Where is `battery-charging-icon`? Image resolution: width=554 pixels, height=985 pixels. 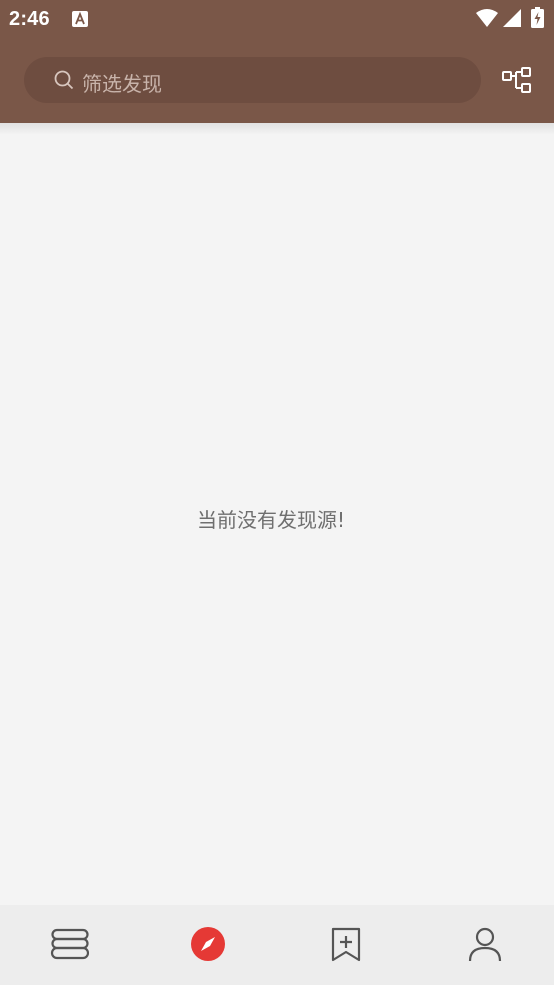
battery-charging-icon is located at coordinates (537, 17).